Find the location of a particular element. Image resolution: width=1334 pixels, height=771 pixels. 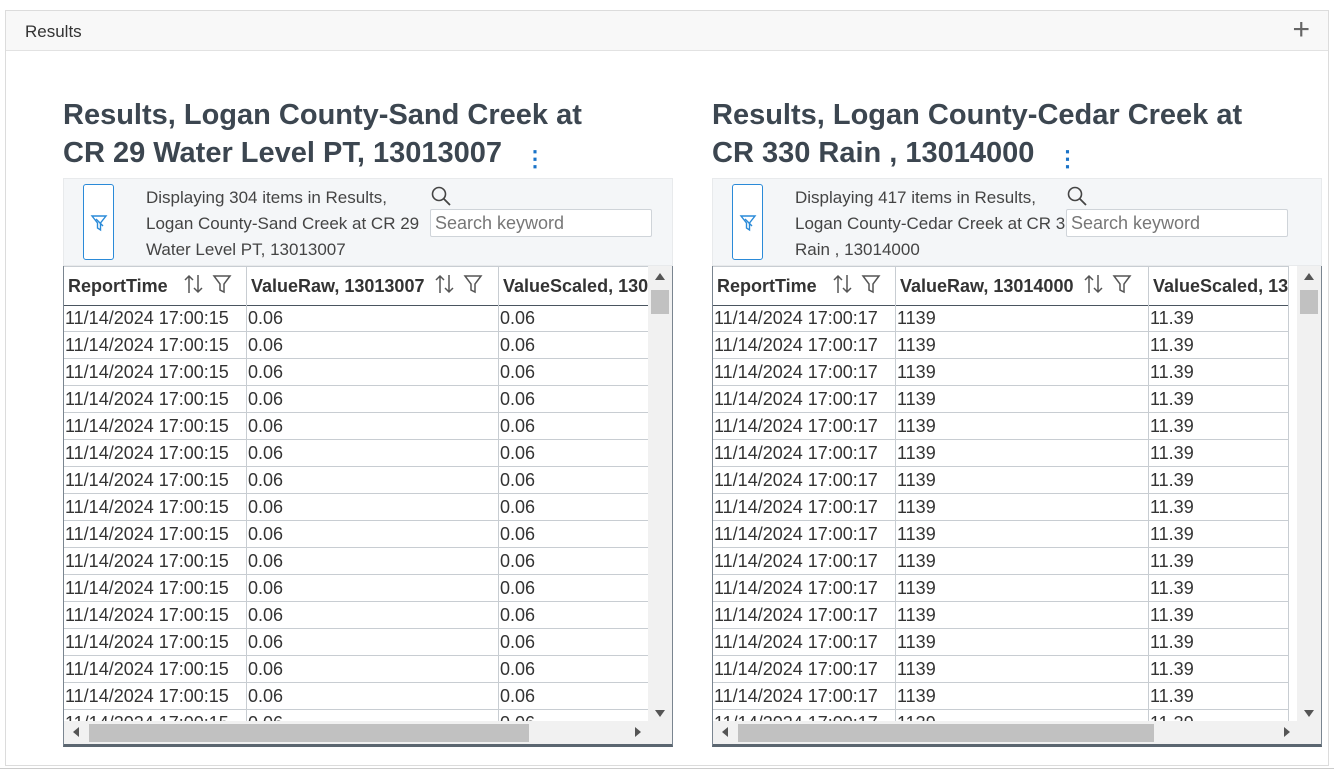

add-button: + is located at coordinates (1301, 30).